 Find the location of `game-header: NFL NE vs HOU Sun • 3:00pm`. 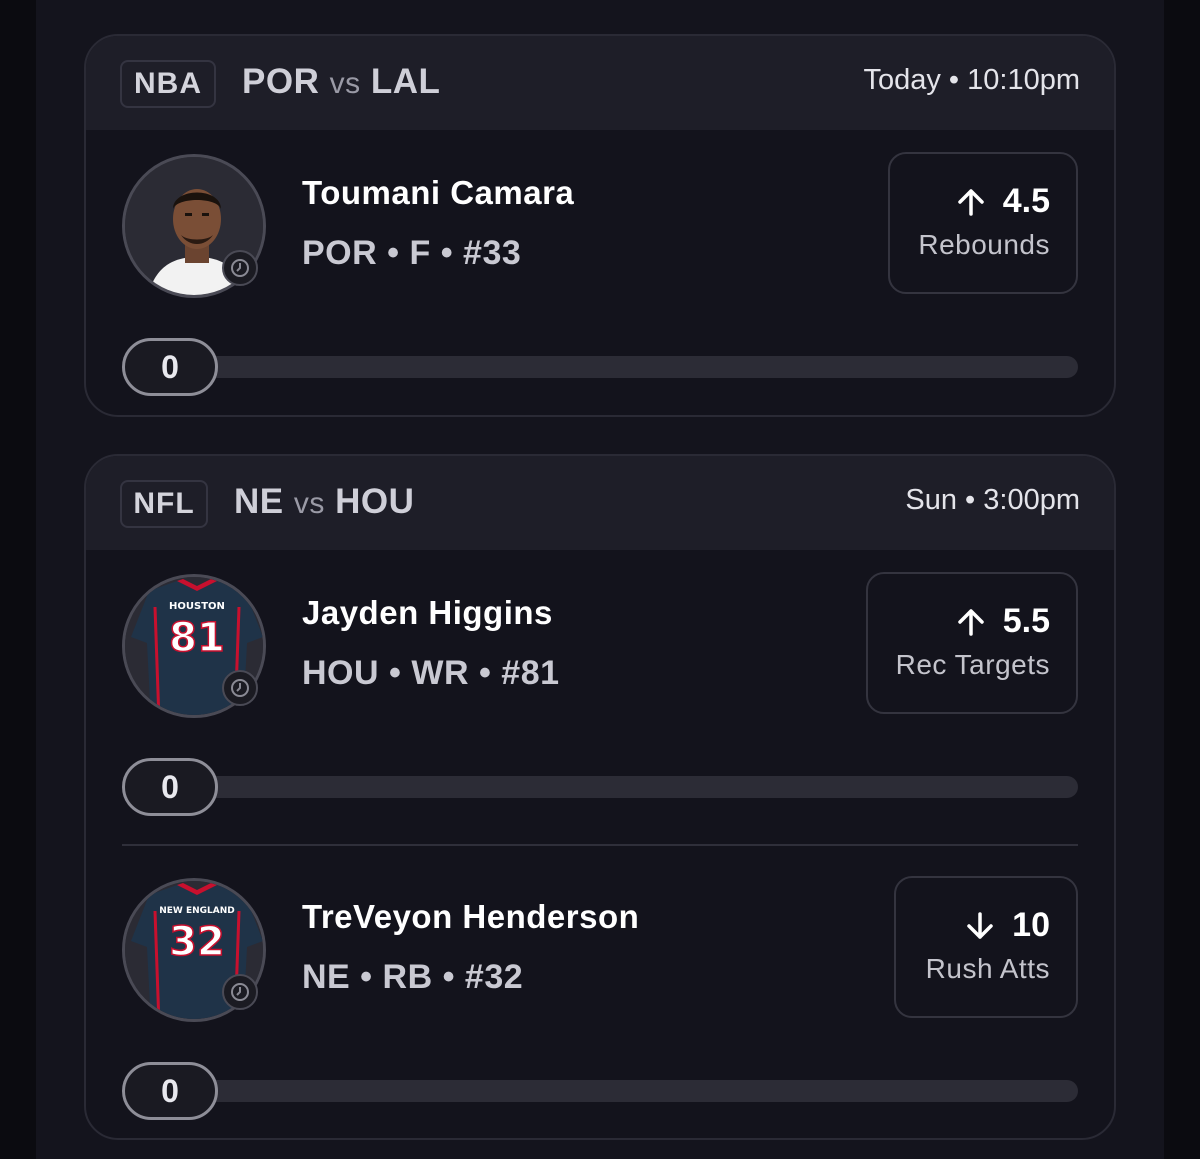

game-header: NFL NE vs HOU Sun • 3:00pm is located at coordinates (600, 503).